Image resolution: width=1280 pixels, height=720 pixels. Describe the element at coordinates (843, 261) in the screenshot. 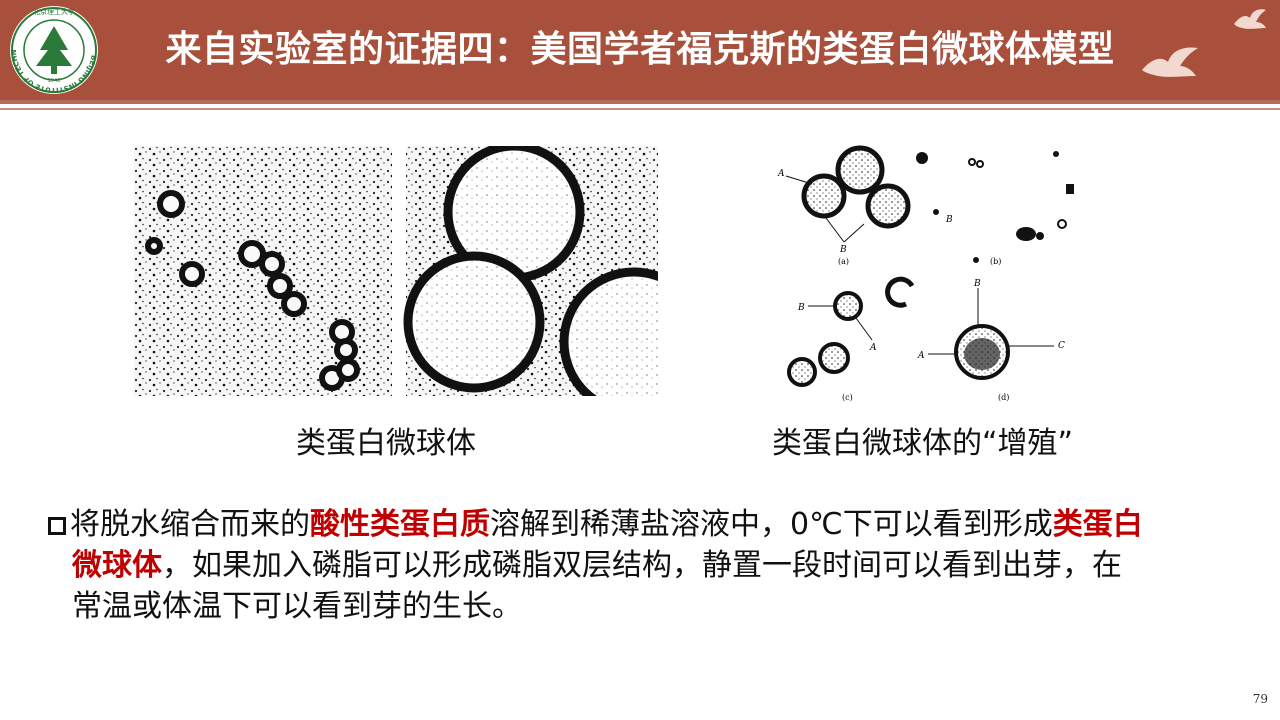

I see `panel-a-label: (a)` at that location.